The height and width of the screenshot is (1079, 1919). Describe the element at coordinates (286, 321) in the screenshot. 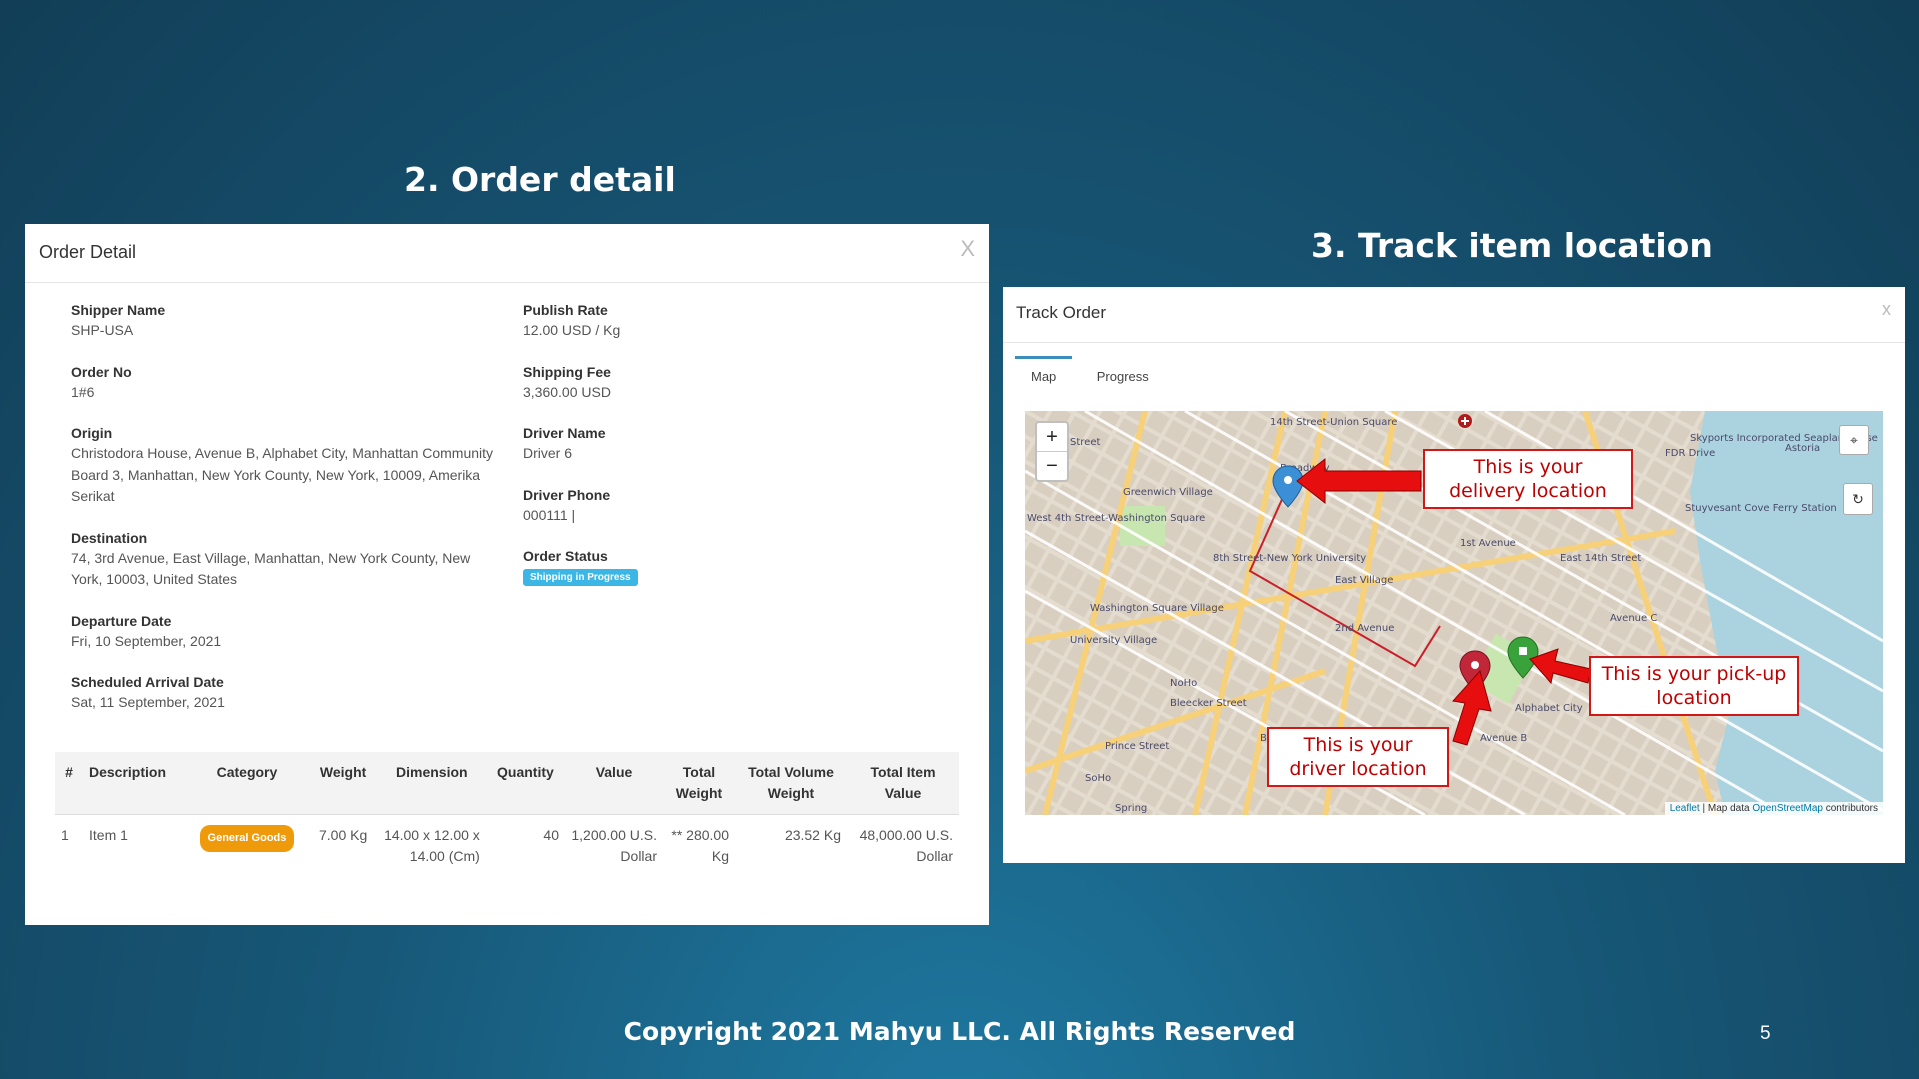

I see `shipper-name-field: Shipper Name SHP-USA` at that location.